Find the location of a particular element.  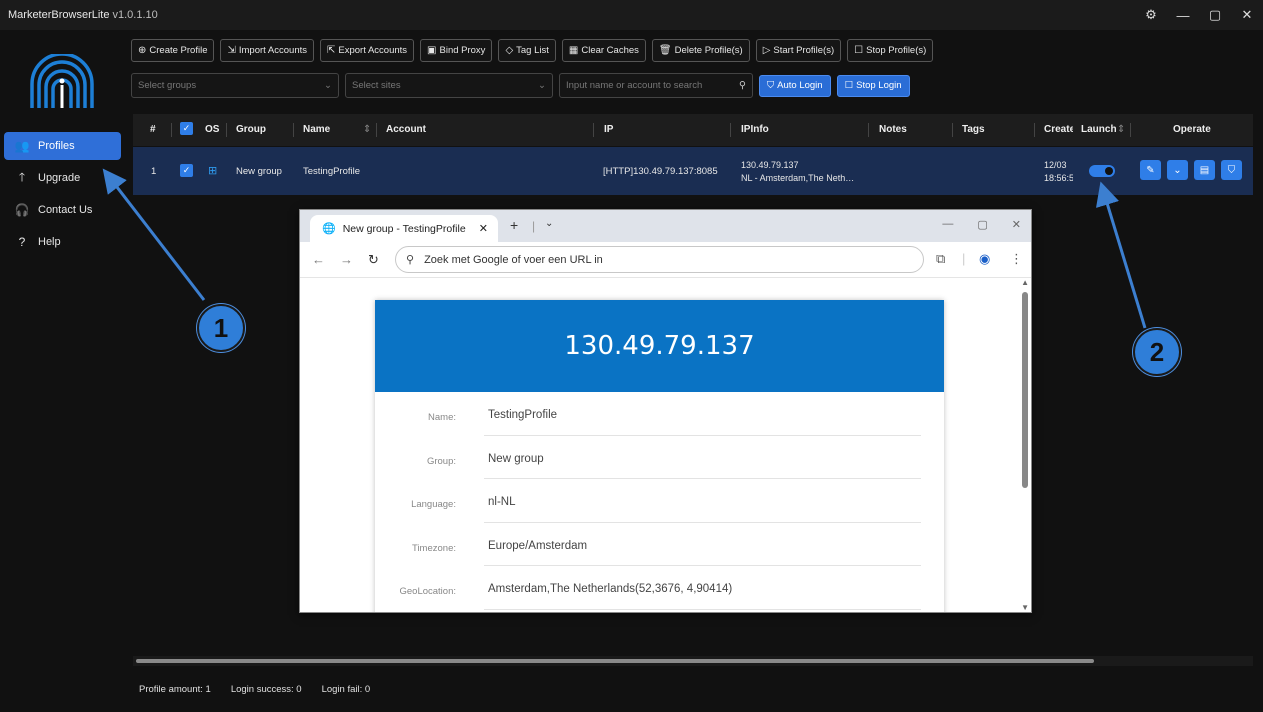

maximize-button: ▢ is located at coordinates (1215, 15).